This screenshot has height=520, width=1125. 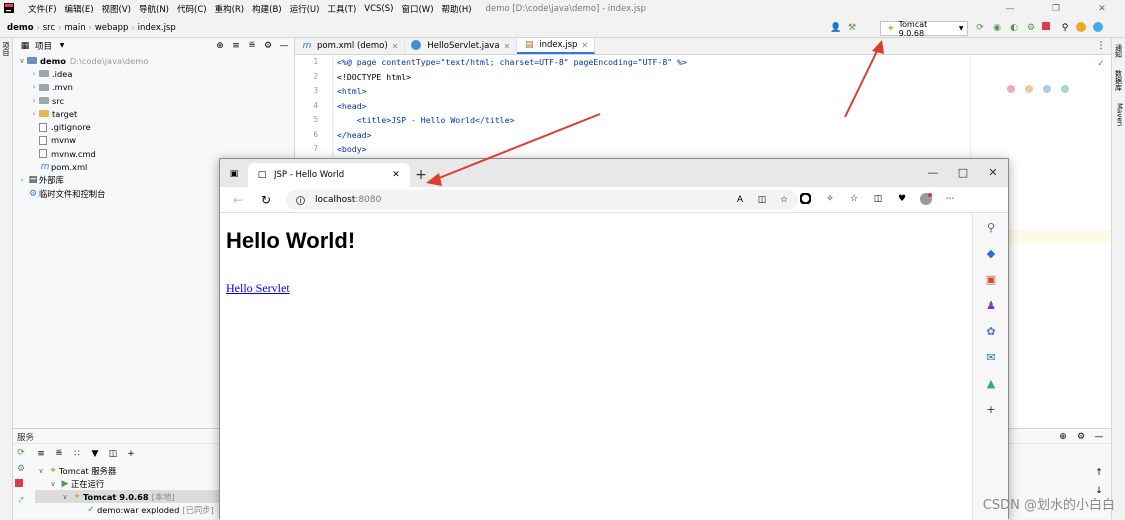 What do you see at coordinates (1119, 51) in the screenshot?
I see `notifications-tool-button: 通知` at bounding box center [1119, 51].